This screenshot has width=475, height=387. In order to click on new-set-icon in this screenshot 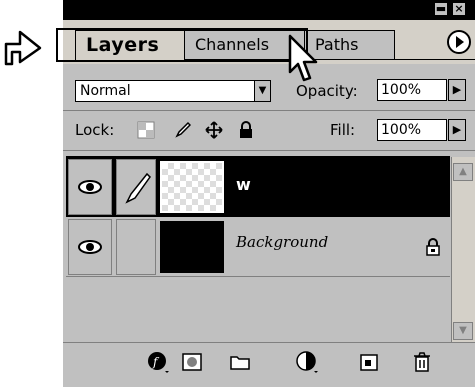, I will do `click(240, 362)`.